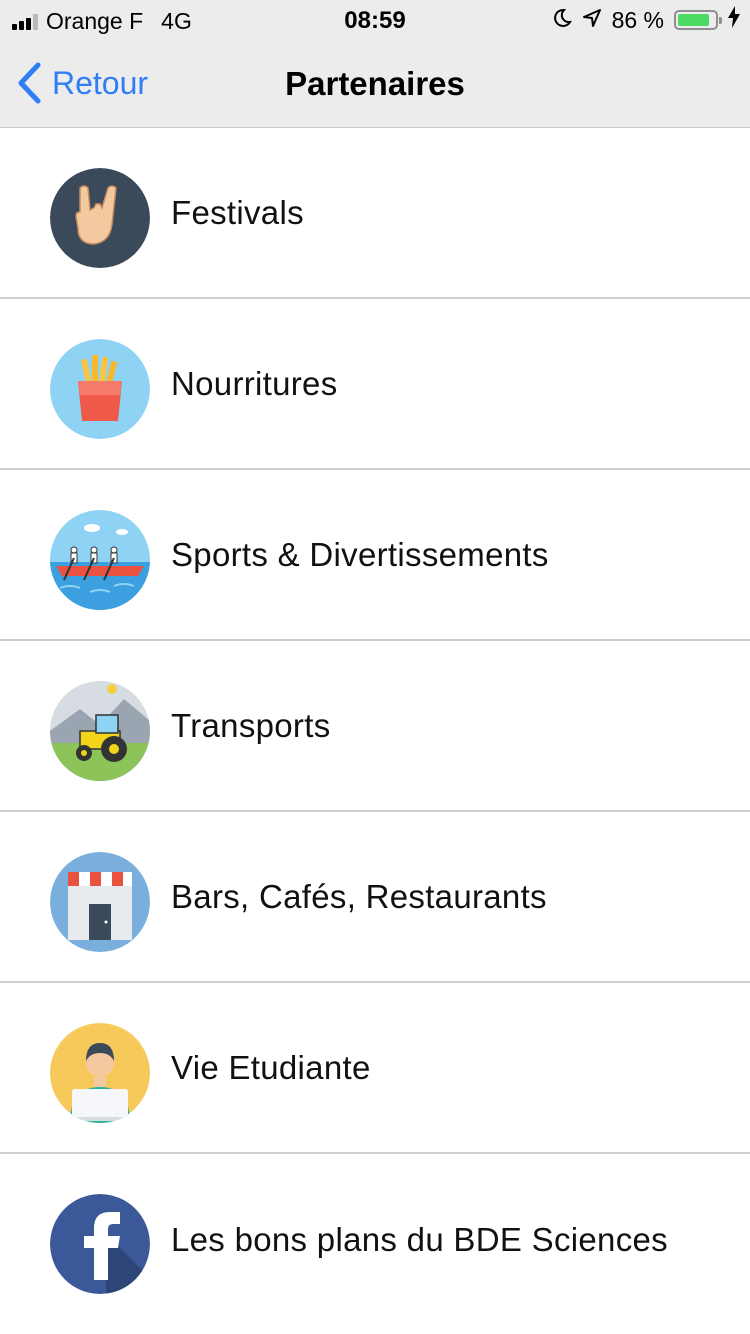  What do you see at coordinates (100, 389) in the screenshot?
I see `fries-icon` at bounding box center [100, 389].